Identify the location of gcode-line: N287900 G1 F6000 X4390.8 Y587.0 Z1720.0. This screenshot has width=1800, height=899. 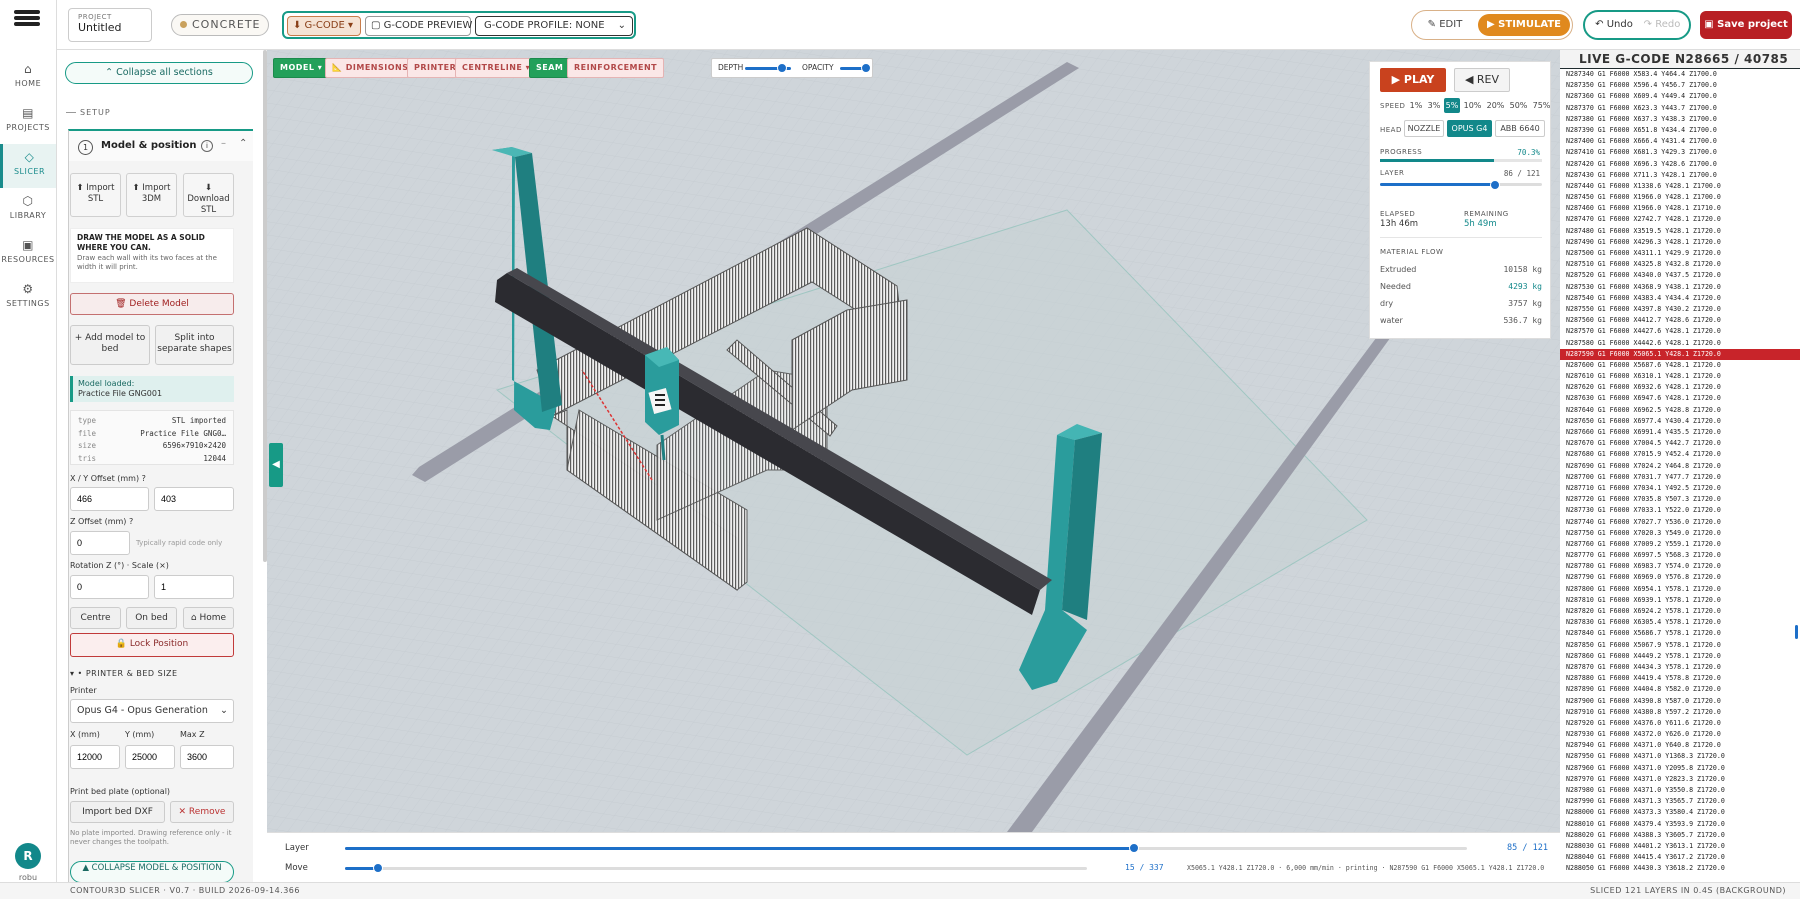
(1680, 701).